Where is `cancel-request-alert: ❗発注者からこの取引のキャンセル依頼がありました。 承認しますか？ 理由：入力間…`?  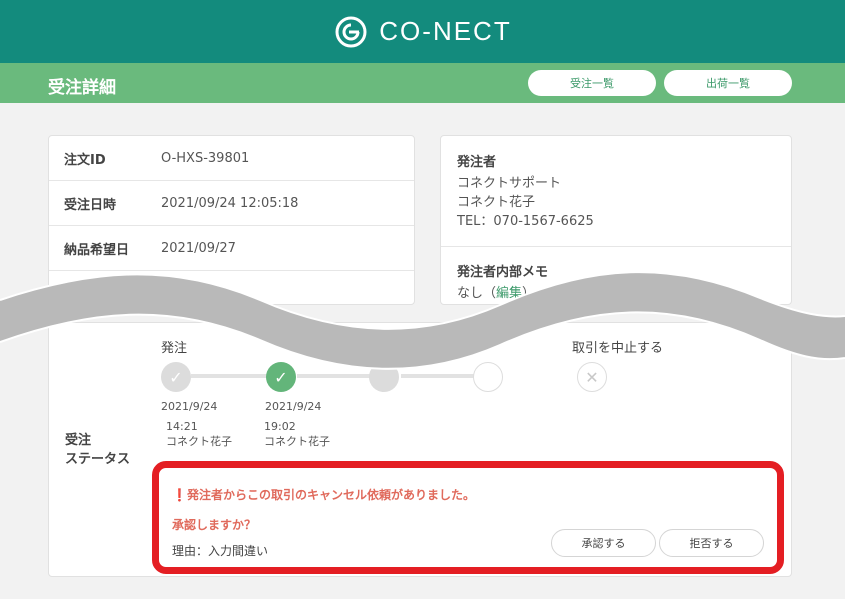 cancel-request-alert: ❗発注者からこの取引のキャンセル依頼がありました。 承認しますか？ 理由：入力間… is located at coordinates (468, 517).